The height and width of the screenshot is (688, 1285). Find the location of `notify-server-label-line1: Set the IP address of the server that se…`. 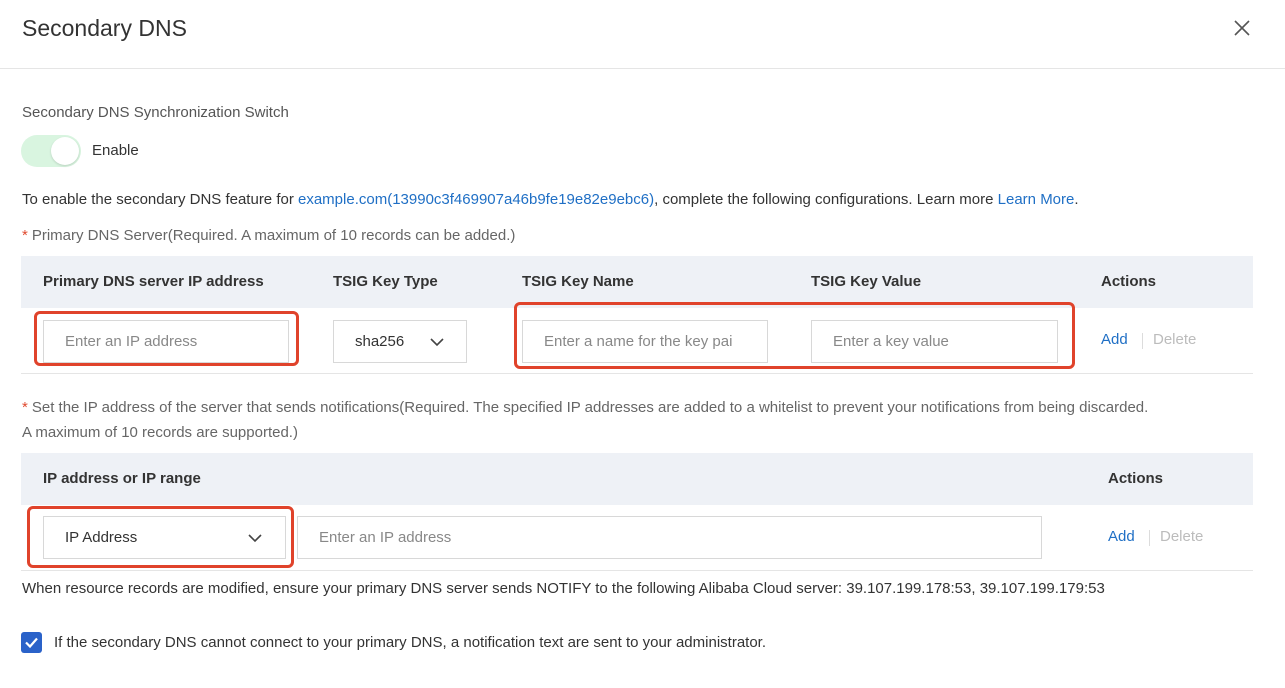

notify-server-label-line1: Set the IP address of the server that se… is located at coordinates (590, 407).